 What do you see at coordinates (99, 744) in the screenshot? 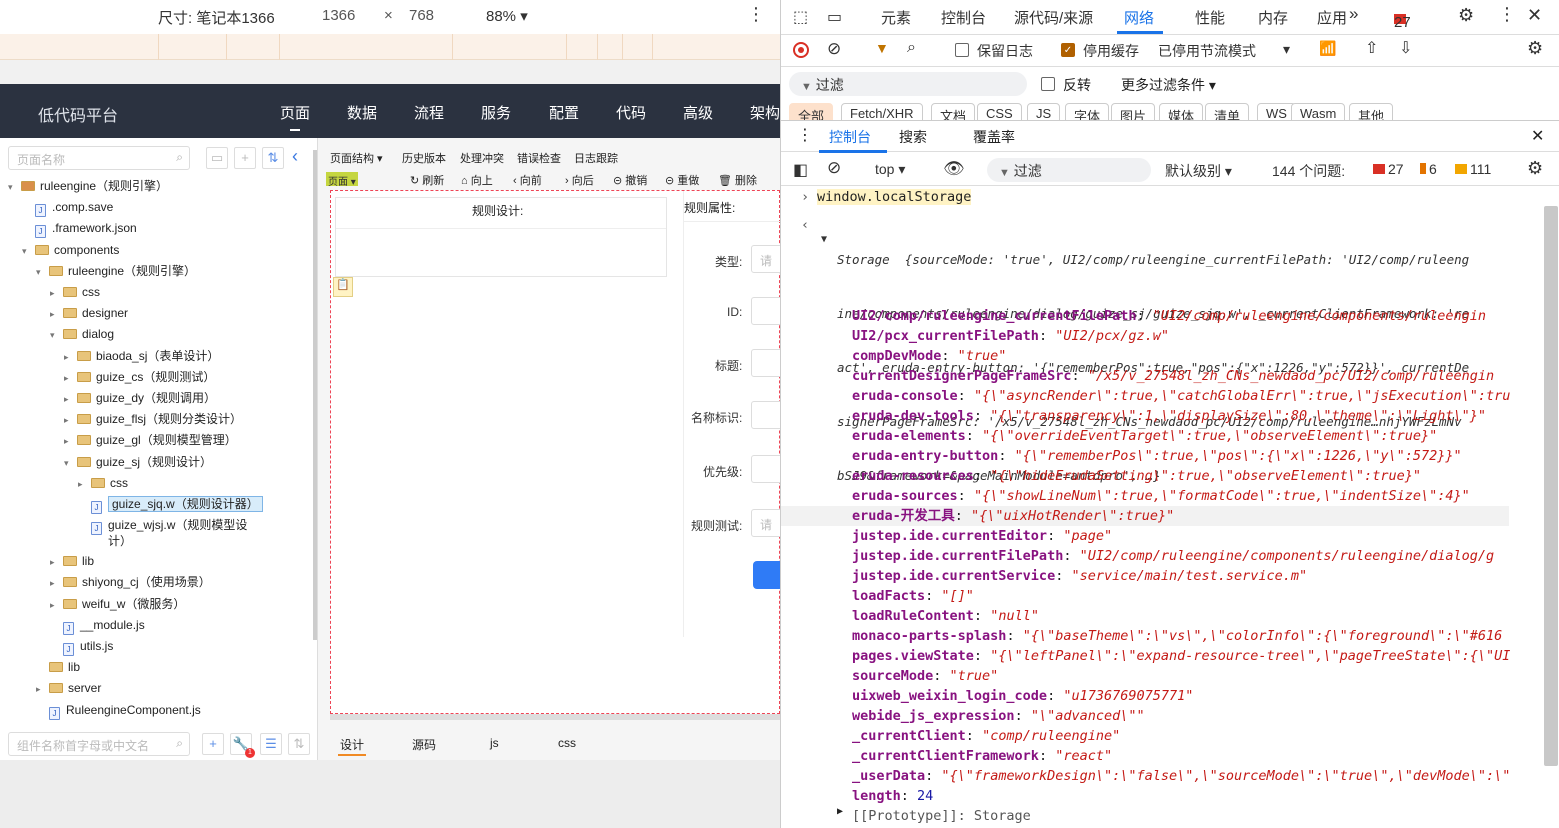
I see `component-search-input: 组件名称首字母或中文名 ⌕` at bounding box center [99, 744].